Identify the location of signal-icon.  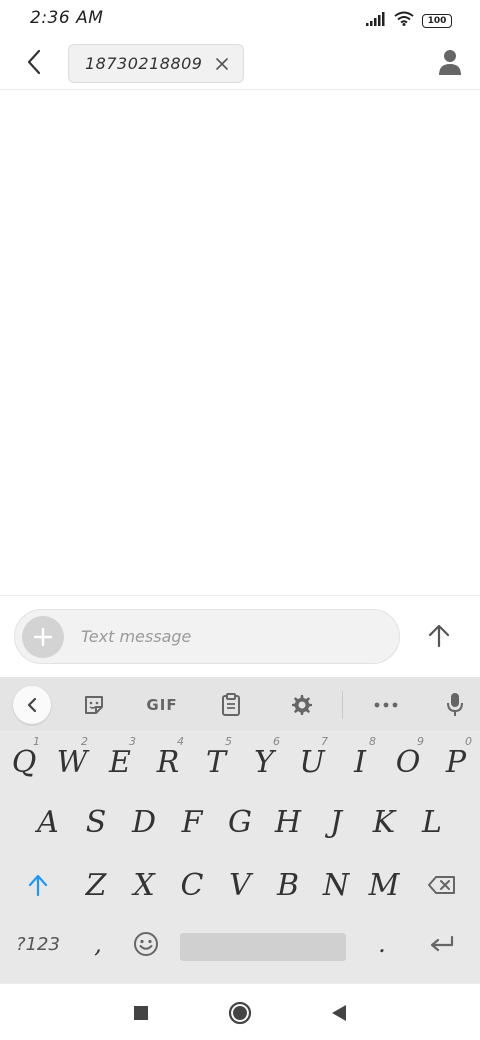
(376, 20).